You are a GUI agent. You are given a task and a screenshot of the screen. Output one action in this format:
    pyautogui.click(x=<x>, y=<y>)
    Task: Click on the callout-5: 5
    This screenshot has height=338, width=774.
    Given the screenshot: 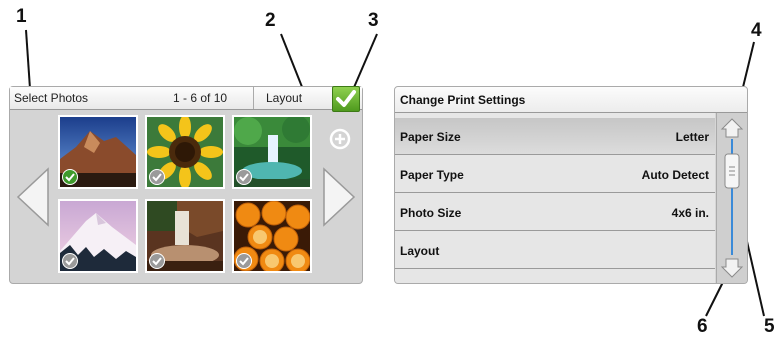 What is the action you would take?
    pyautogui.click(x=769, y=326)
    